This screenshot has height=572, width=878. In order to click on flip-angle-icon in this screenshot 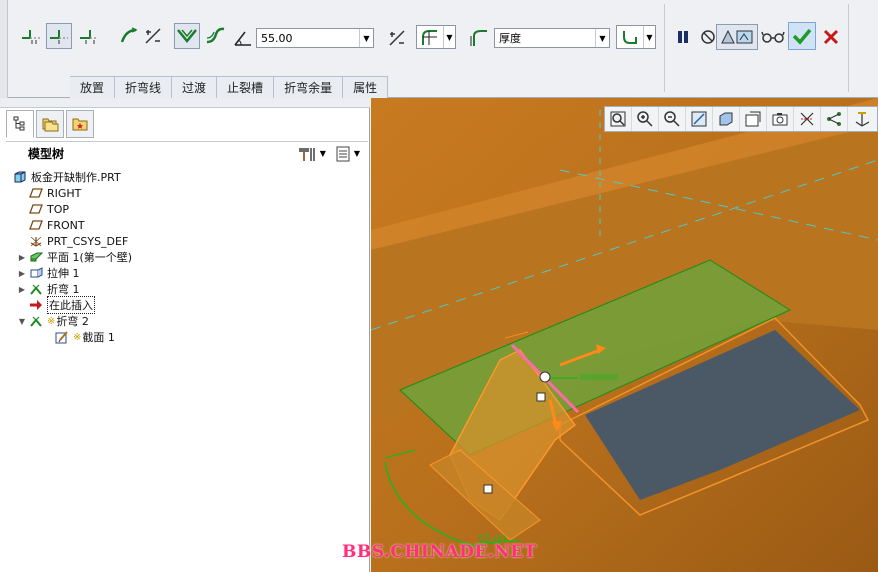, I will do `click(397, 38)`.